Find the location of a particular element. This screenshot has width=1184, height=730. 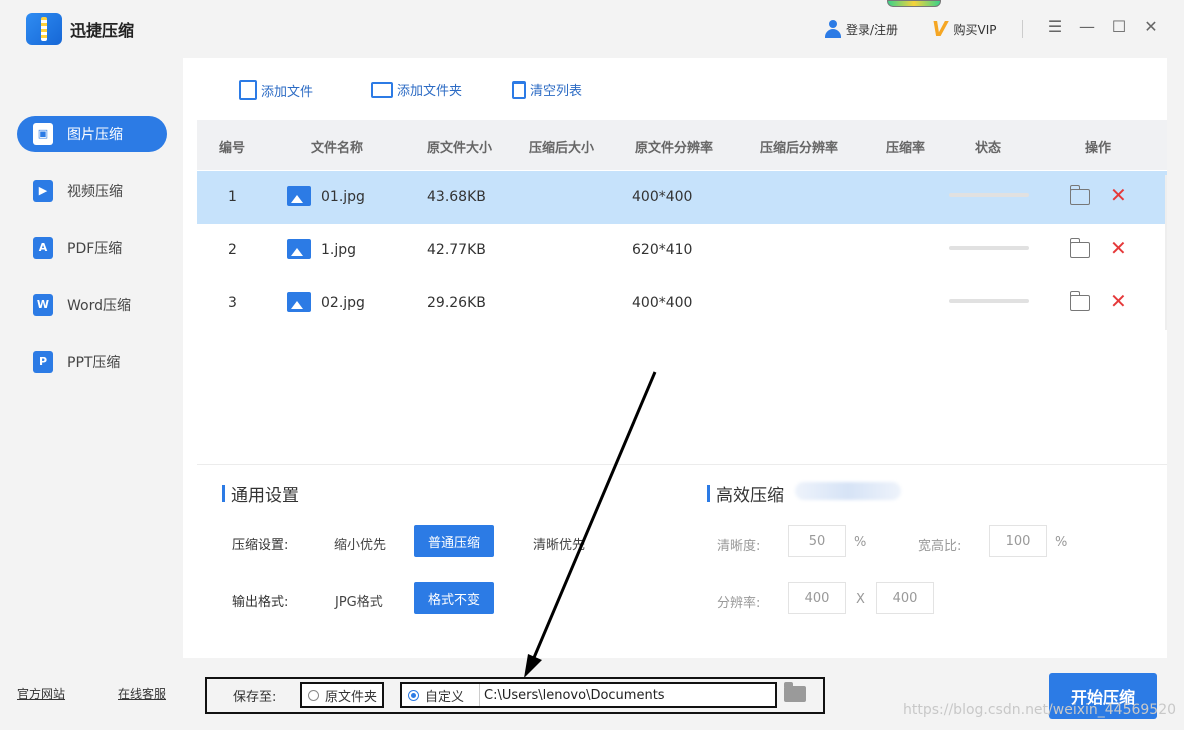

sidebar-item-image: ▣ 图片压缩 is located at coordinates (92, 134).